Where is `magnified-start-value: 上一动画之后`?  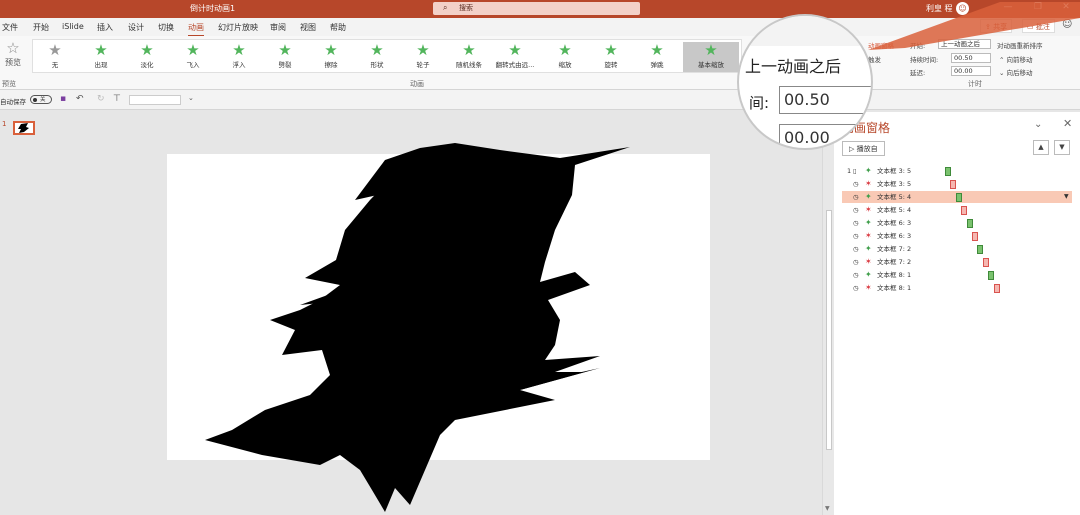 magnified-start-value: 上一动画之后 is located at coordinates (793, 66).